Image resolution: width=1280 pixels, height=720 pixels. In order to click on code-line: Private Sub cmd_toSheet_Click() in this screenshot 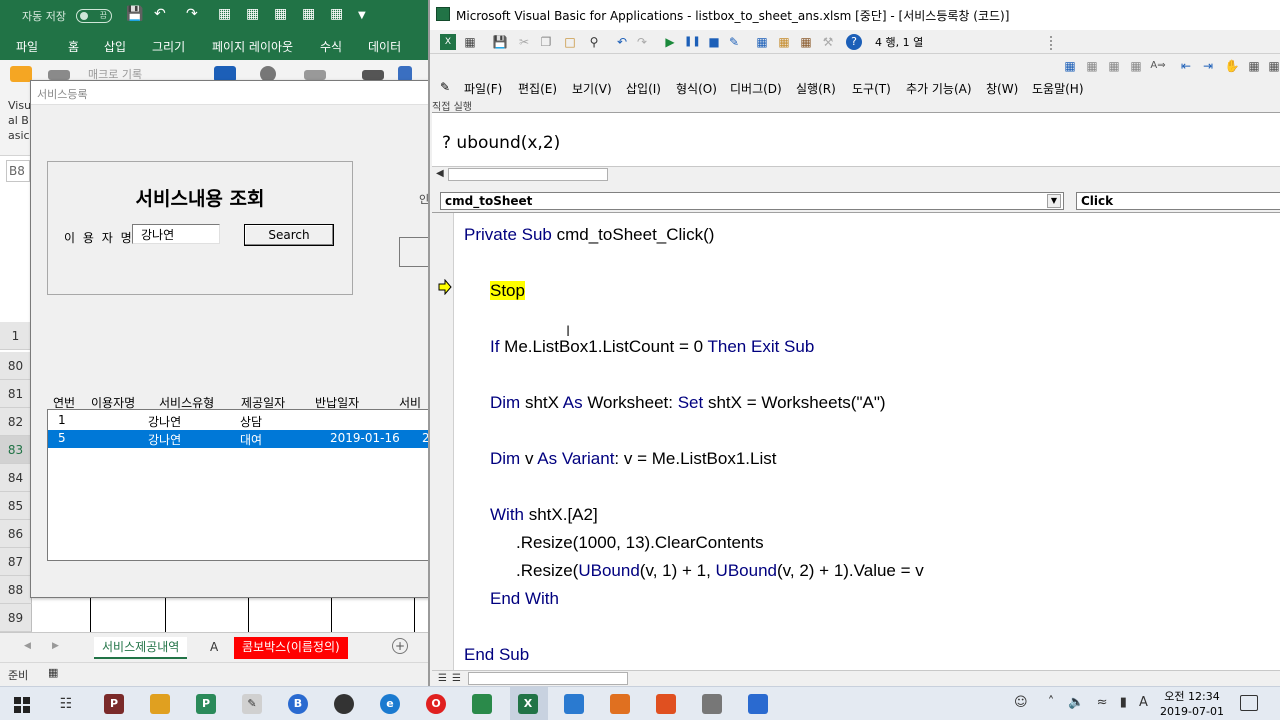, I will do `click(589, 235)`.